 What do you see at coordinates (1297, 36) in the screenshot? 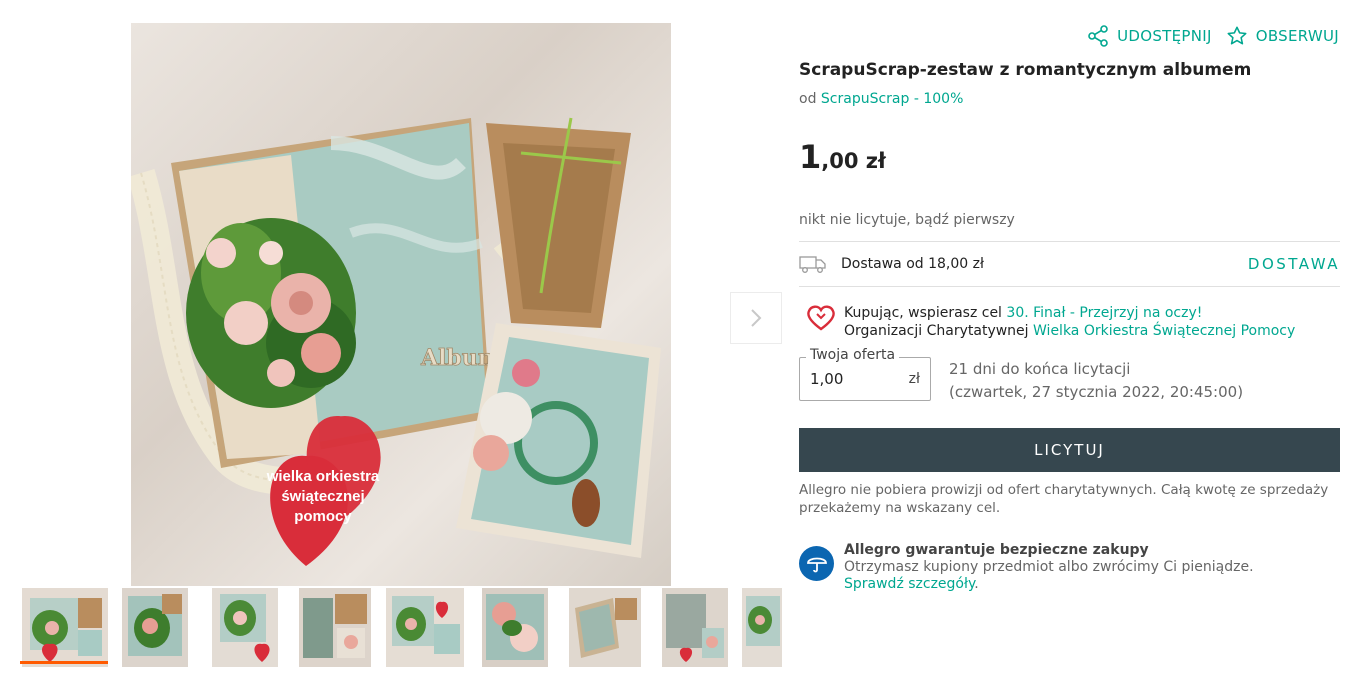
I see `watch-label: OBSERWUJ` at bounding box center [1297, 36].